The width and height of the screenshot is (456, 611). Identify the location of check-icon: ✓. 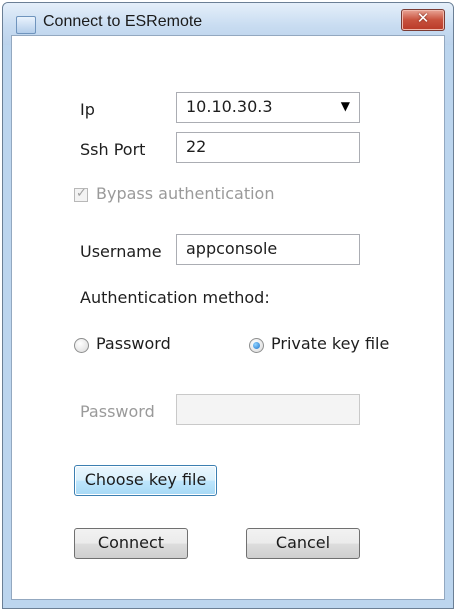
(81, 193).